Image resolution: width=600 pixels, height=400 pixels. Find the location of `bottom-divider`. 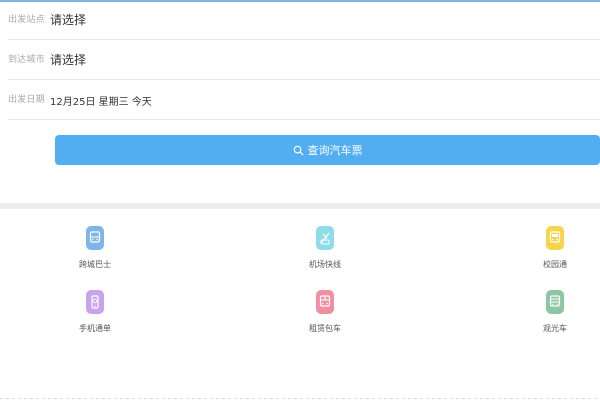

bottom-divider is located at coordinates (300, 398).